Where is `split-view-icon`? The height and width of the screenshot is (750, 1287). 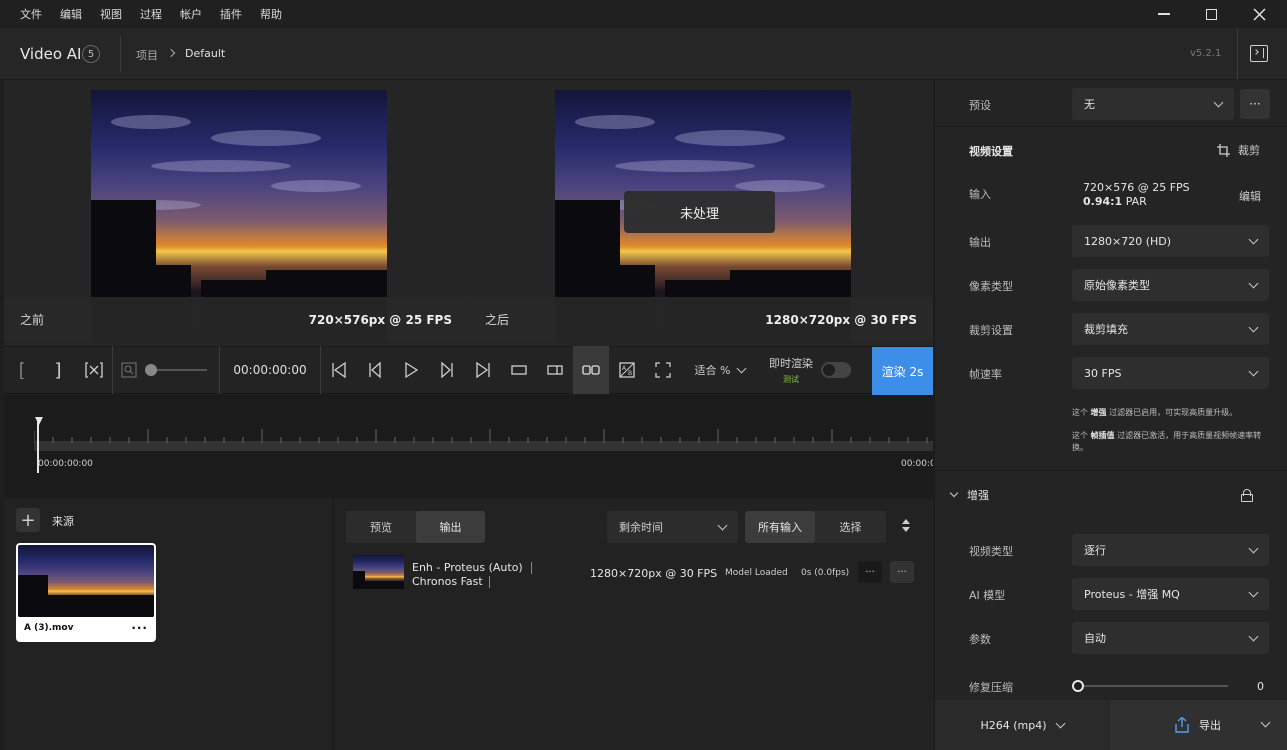 split-view-icon is located at coordinates (555, 370).